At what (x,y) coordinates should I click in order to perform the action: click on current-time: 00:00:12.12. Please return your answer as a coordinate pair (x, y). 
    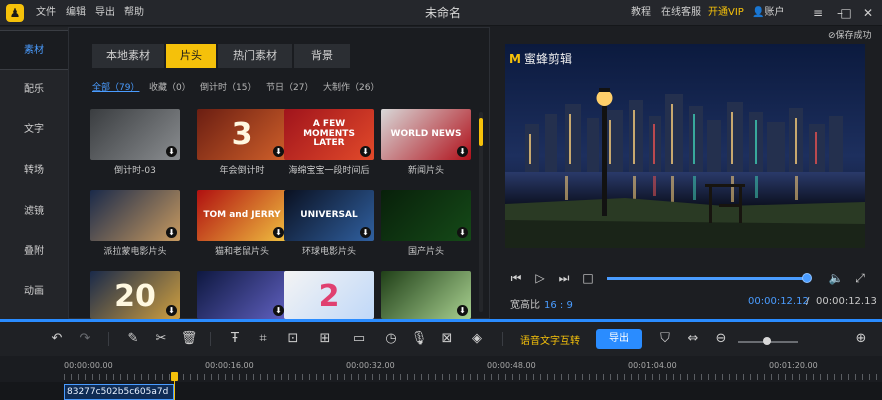
    Looking at the image, I should click on (778, 301).